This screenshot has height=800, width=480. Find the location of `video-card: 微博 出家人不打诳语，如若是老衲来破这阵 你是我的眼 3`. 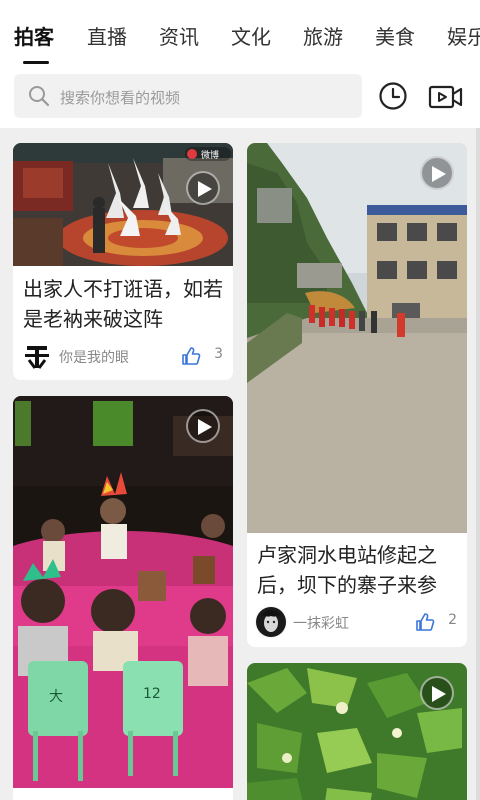

video-card: 微博 出家人不打诳语，如若是老衲来破这阵 你是我的眼 3 is located at coordinates (123, 261).